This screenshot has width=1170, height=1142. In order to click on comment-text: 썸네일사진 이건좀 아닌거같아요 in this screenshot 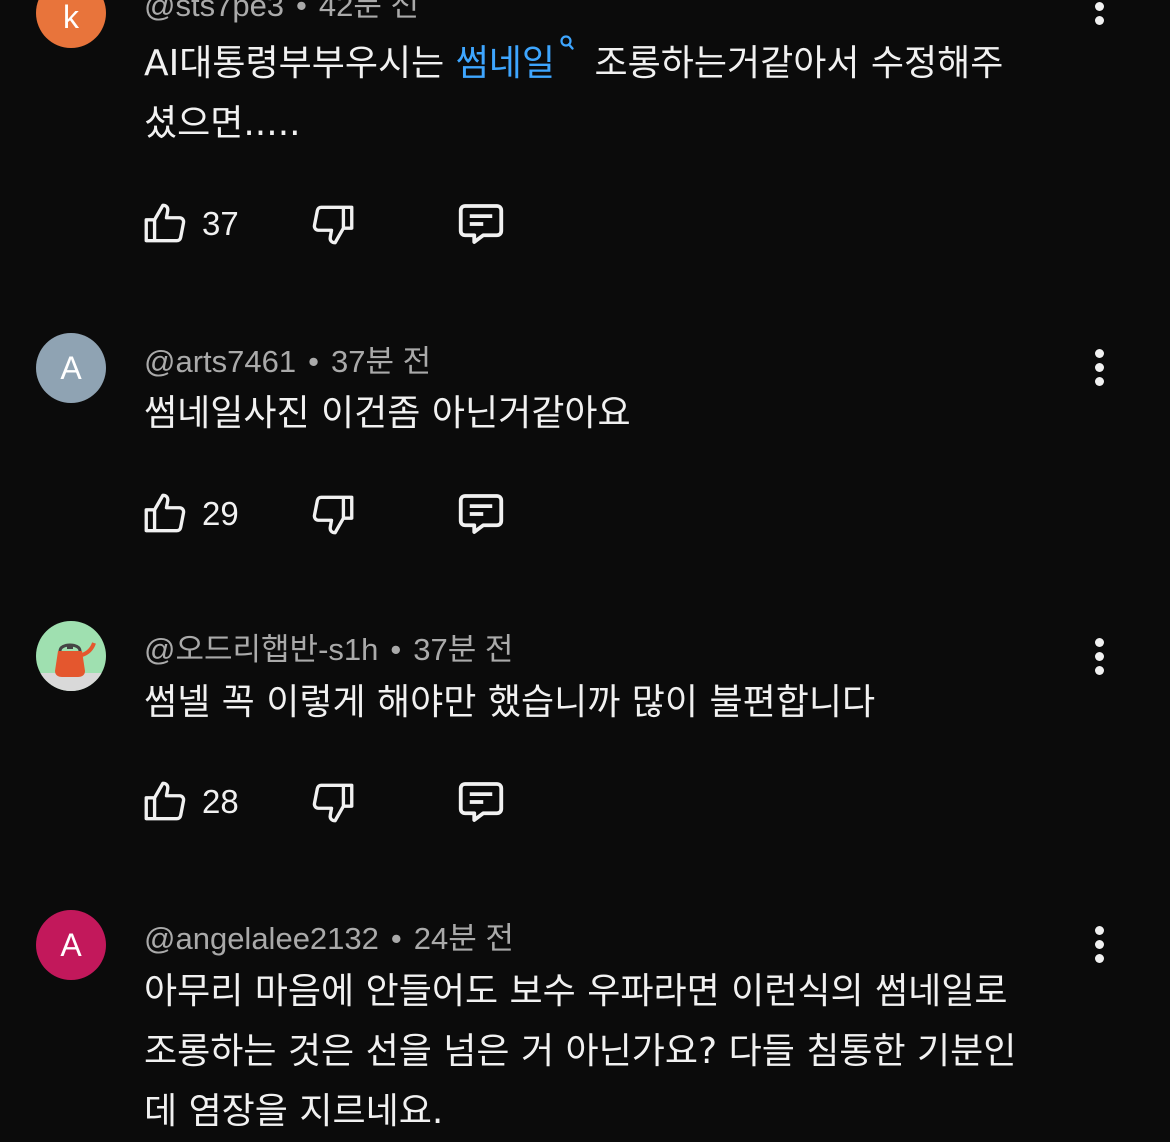, I will do `click(387, 413)`.